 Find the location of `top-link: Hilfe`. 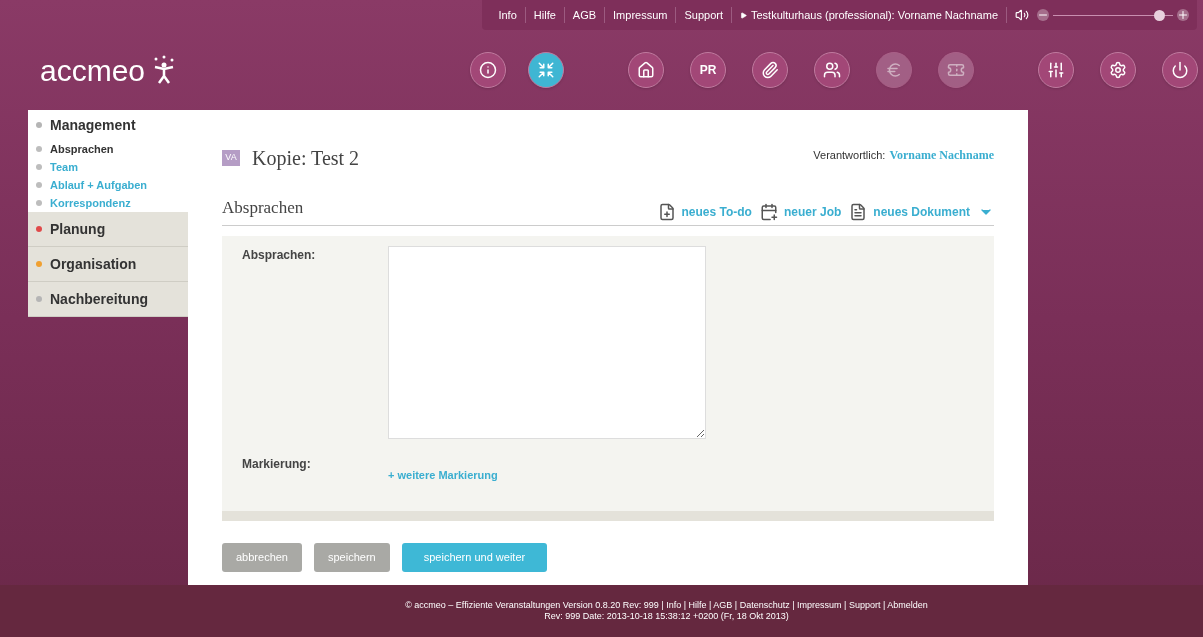

top-link: Hilfe is located at coordinates (545, 15).